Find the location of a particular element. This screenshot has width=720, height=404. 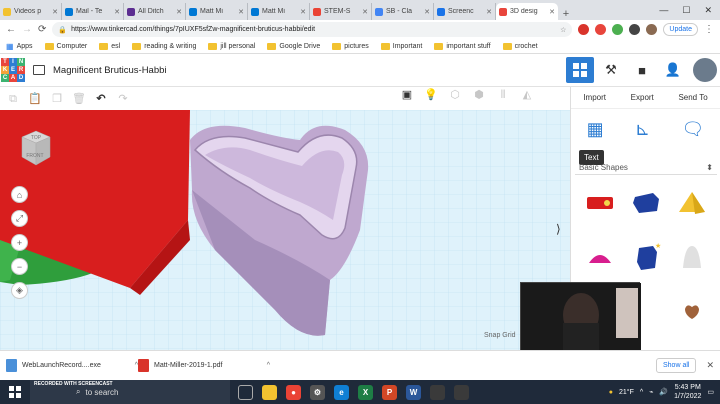

browser-tab: All Ditch ✕ is located at coordinates (155, 11).